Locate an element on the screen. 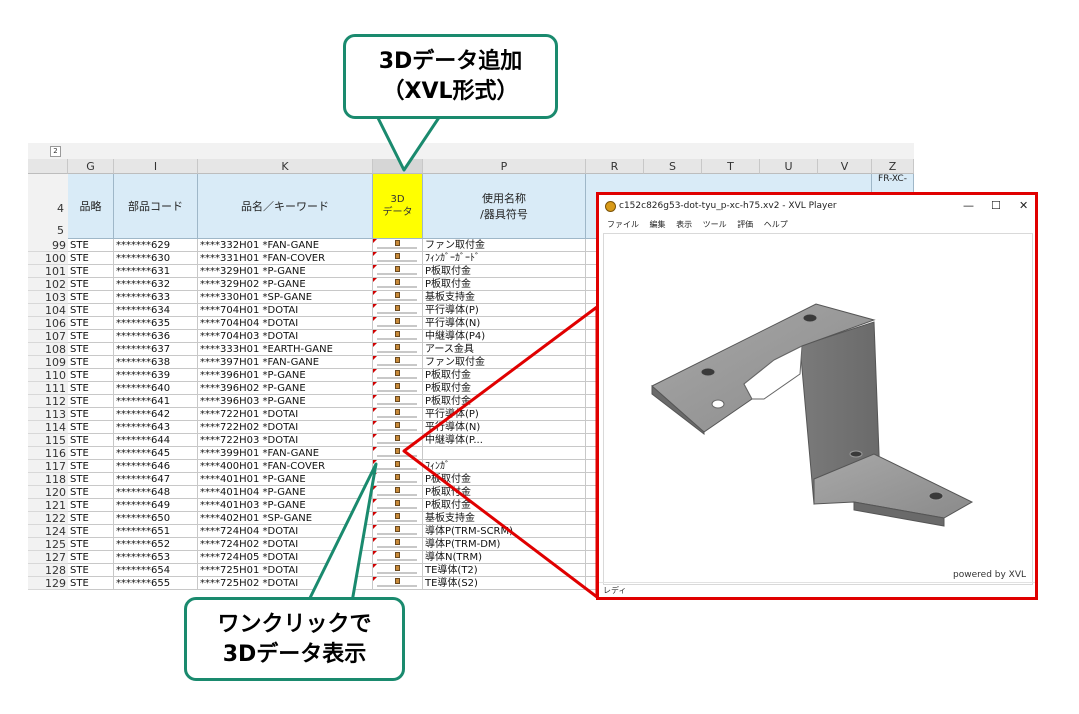 The height and width of the screenshot is (714, 1079). bottom-callout-pointer is located at coordinates (342, 533).